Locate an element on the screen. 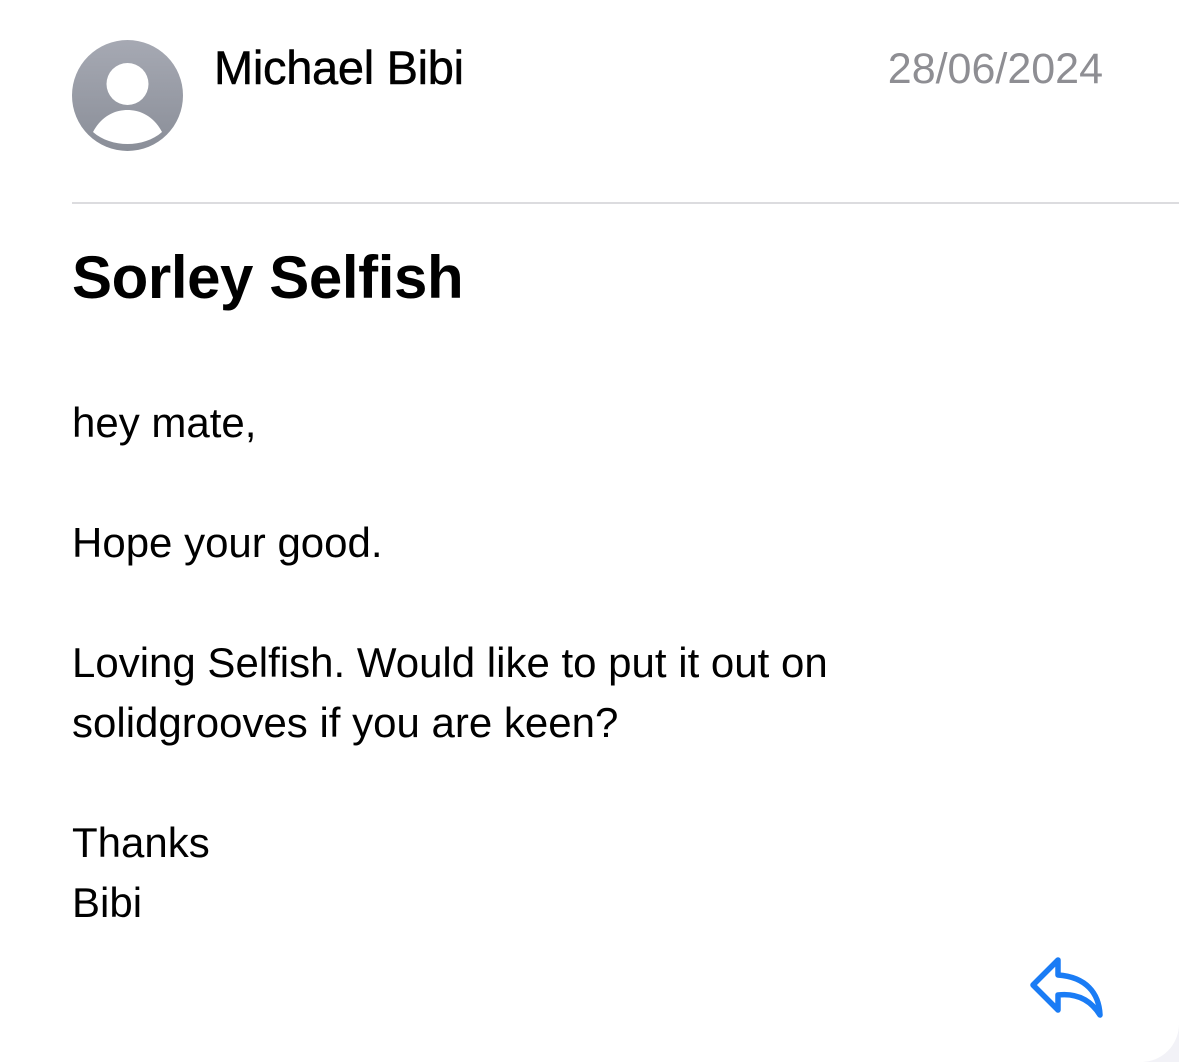 The width and height of the screenshot is (1179, 1062). body-line-2b: solidgrooves if you are keen? is located at coordinates (345, 722).